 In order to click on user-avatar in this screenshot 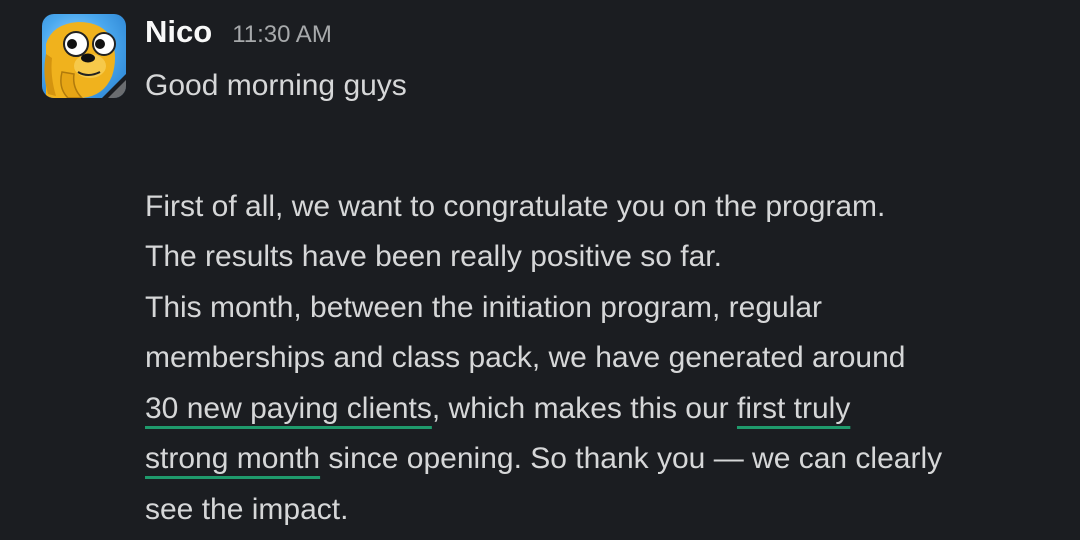, I will do `click(84, 56)`.